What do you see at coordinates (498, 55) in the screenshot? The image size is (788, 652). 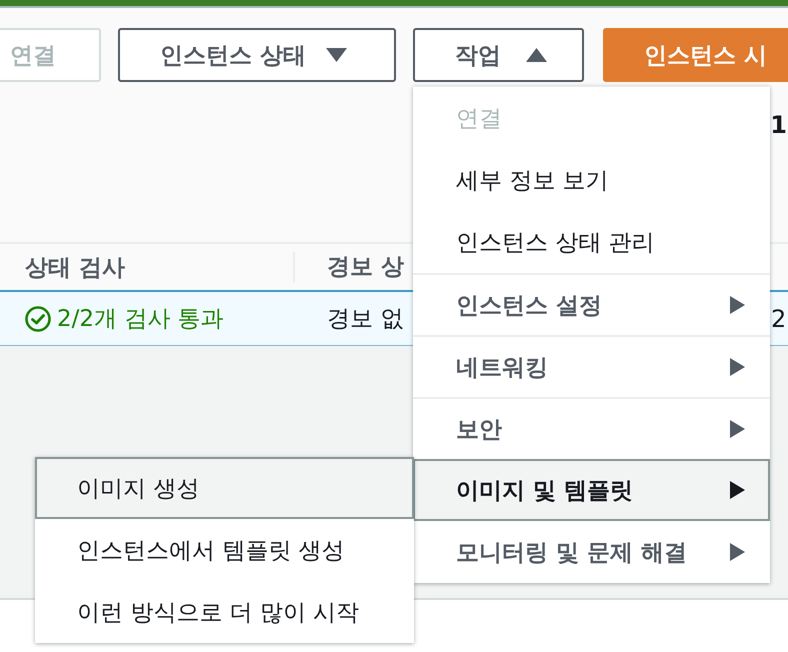 I see `dropdown-button: 작업` at bounding box center [498, 55].